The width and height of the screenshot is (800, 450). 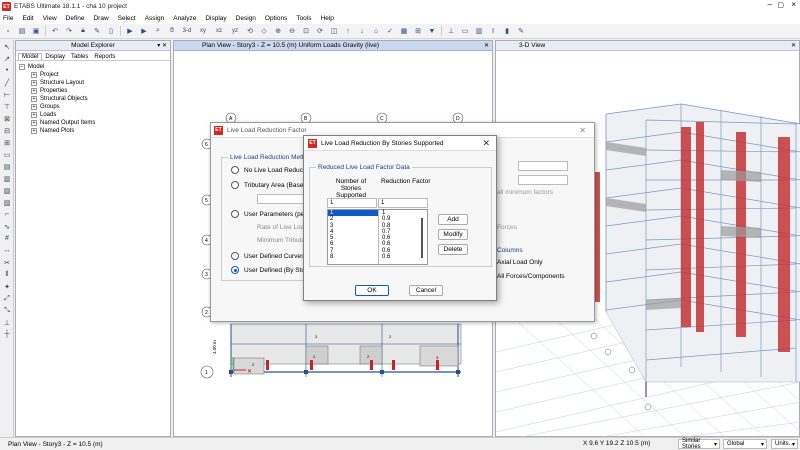 I want to click on up-arrow-icon: ↑, so click(x=348, y=31).